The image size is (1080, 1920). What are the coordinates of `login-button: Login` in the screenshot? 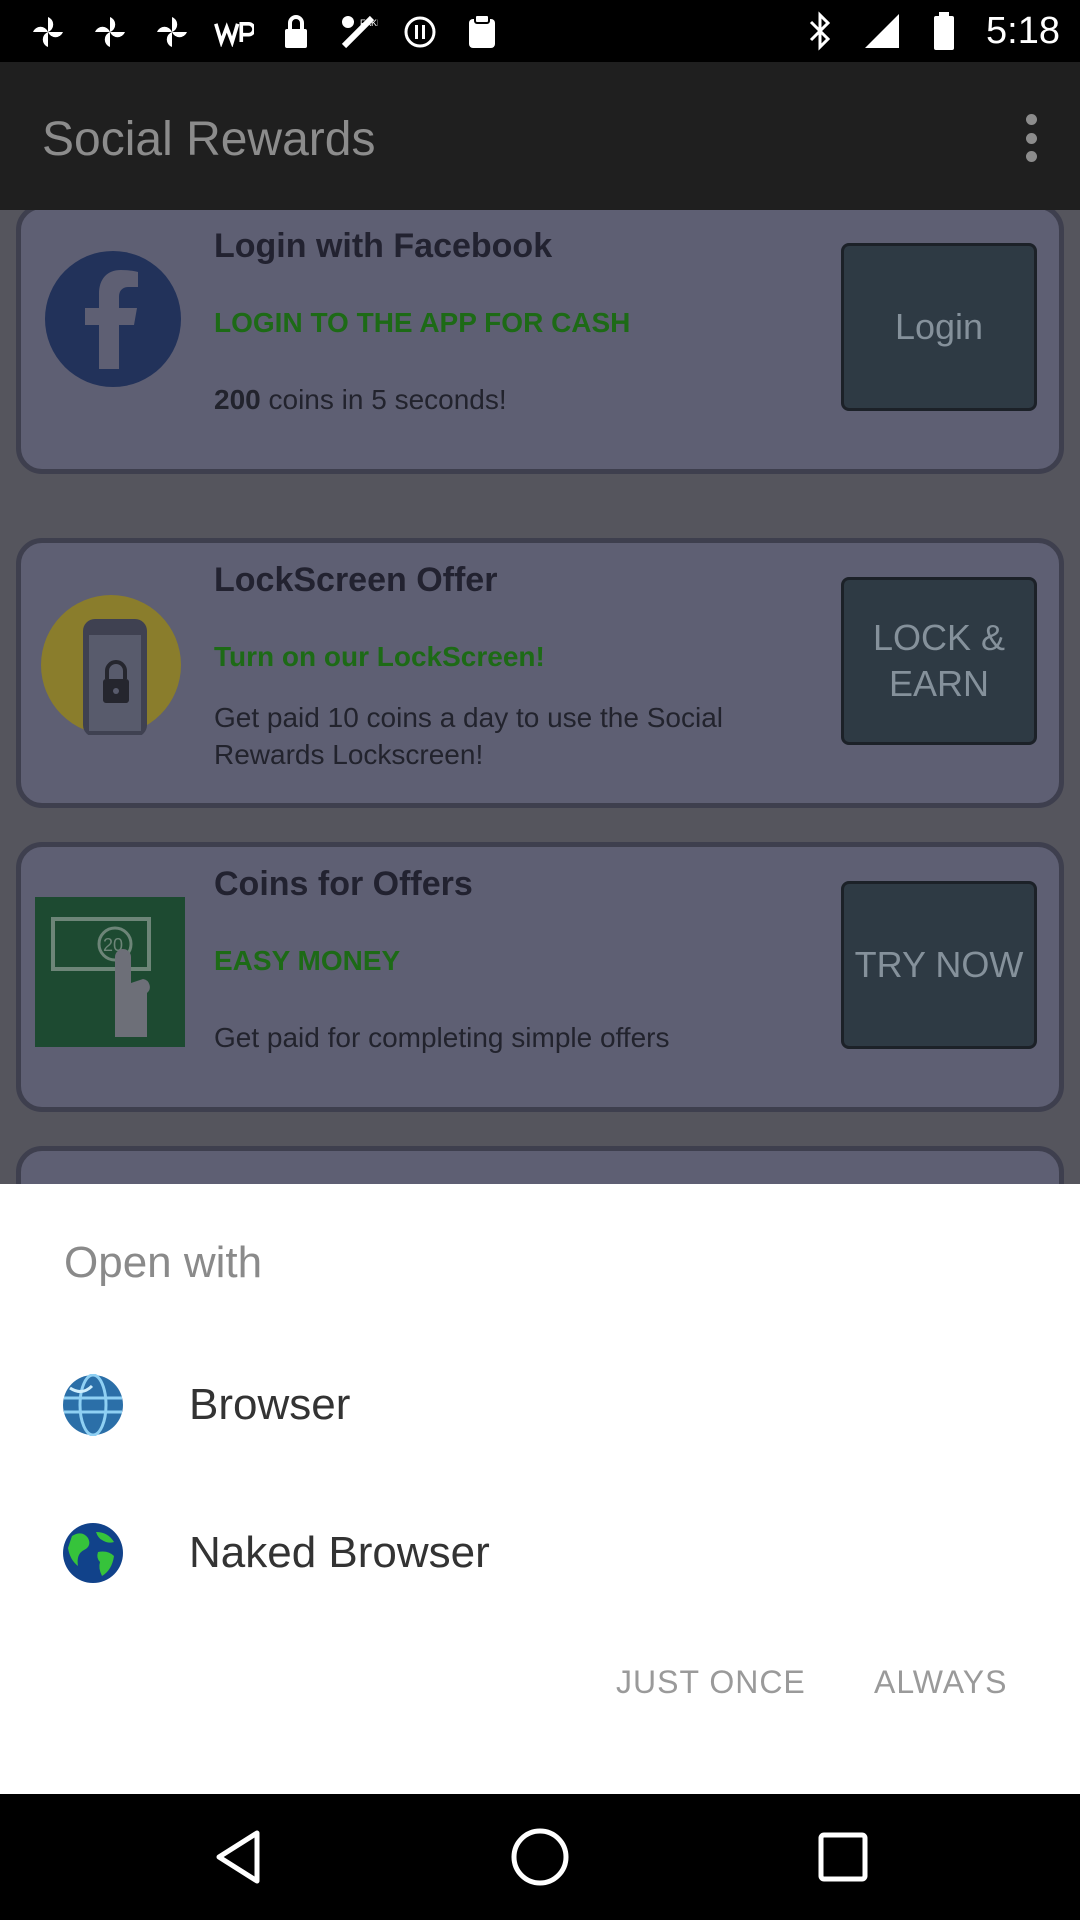 It's located at (939, 327).